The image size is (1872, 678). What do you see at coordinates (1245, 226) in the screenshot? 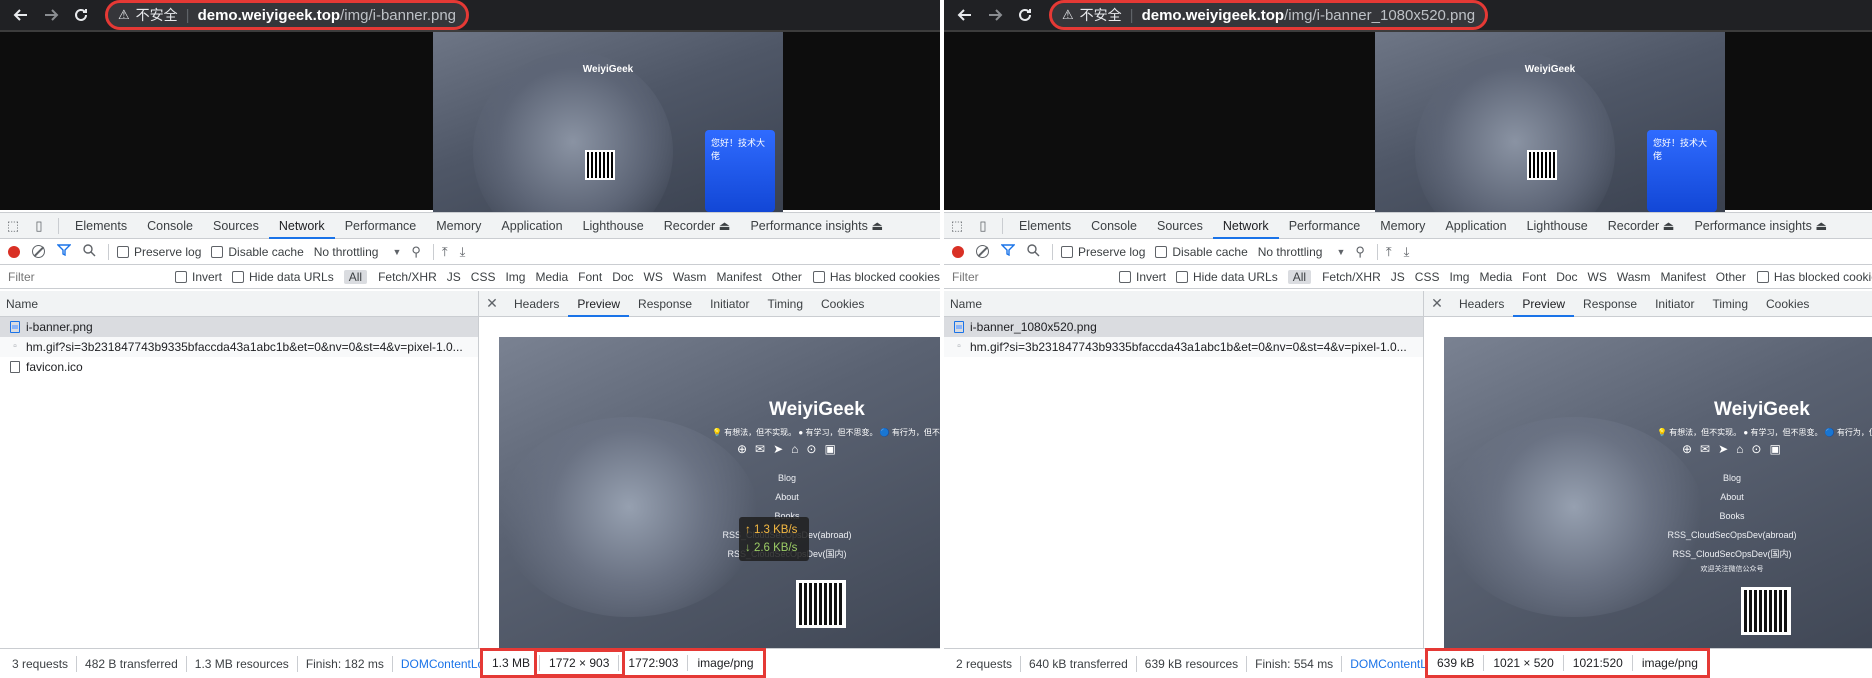
I see `tab-network: Network` at bounding box center [1245, 226].